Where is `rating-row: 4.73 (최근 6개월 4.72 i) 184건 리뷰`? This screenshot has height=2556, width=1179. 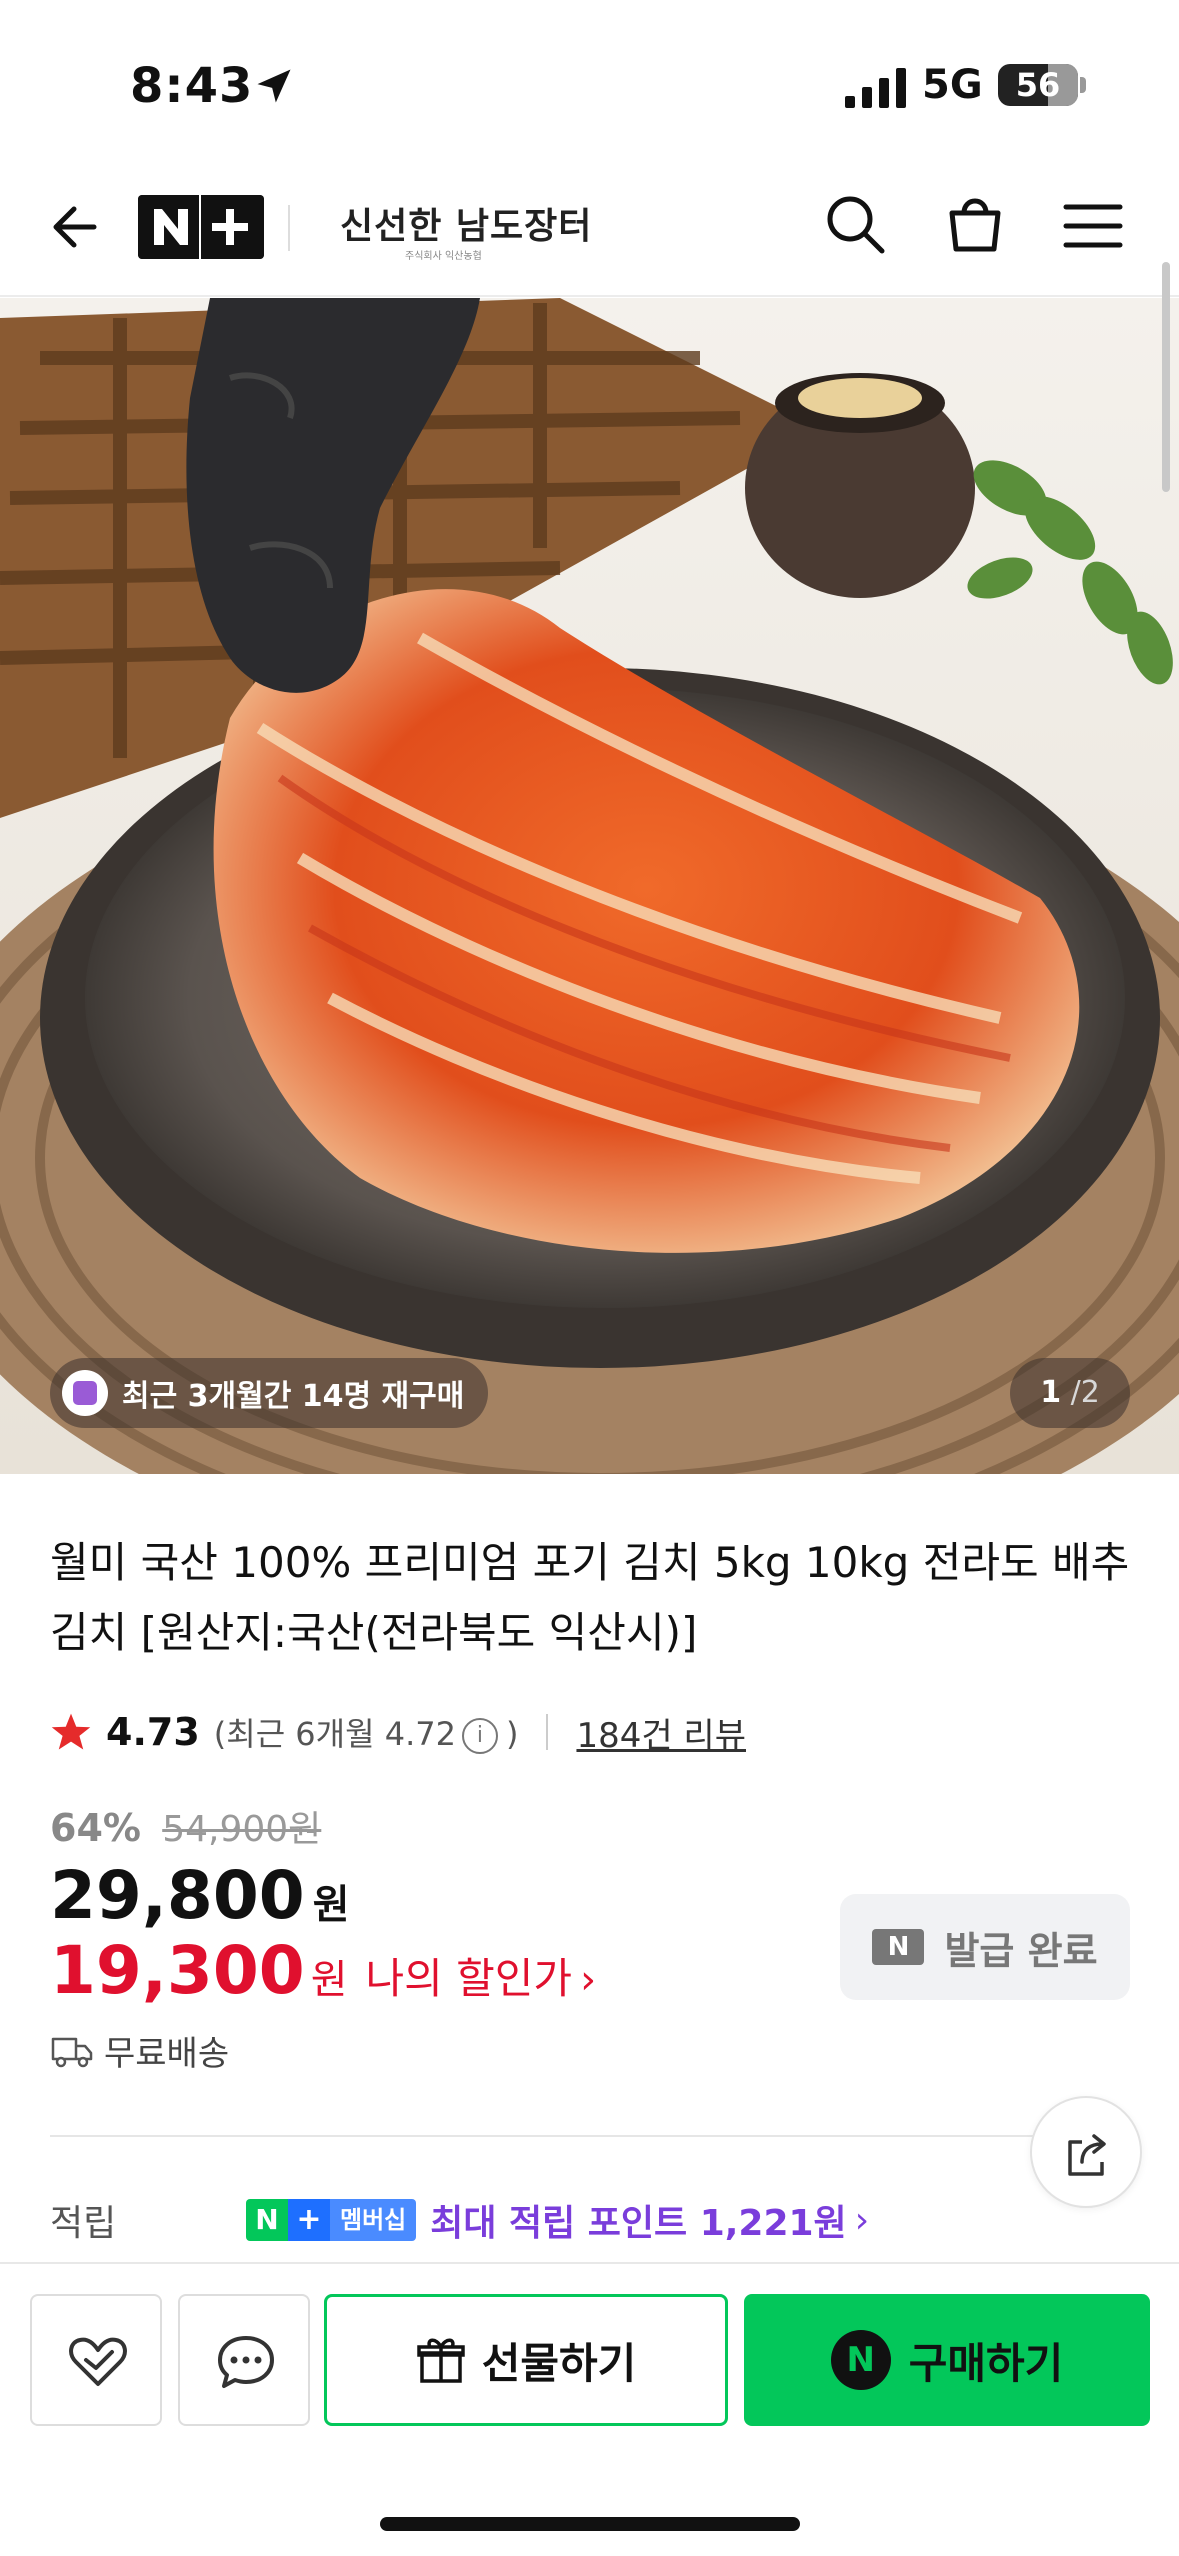
rating-row: 4.73 (최근 6개월 4.72 i) 184건 리뷰 is located at coordinates (398, 1732).